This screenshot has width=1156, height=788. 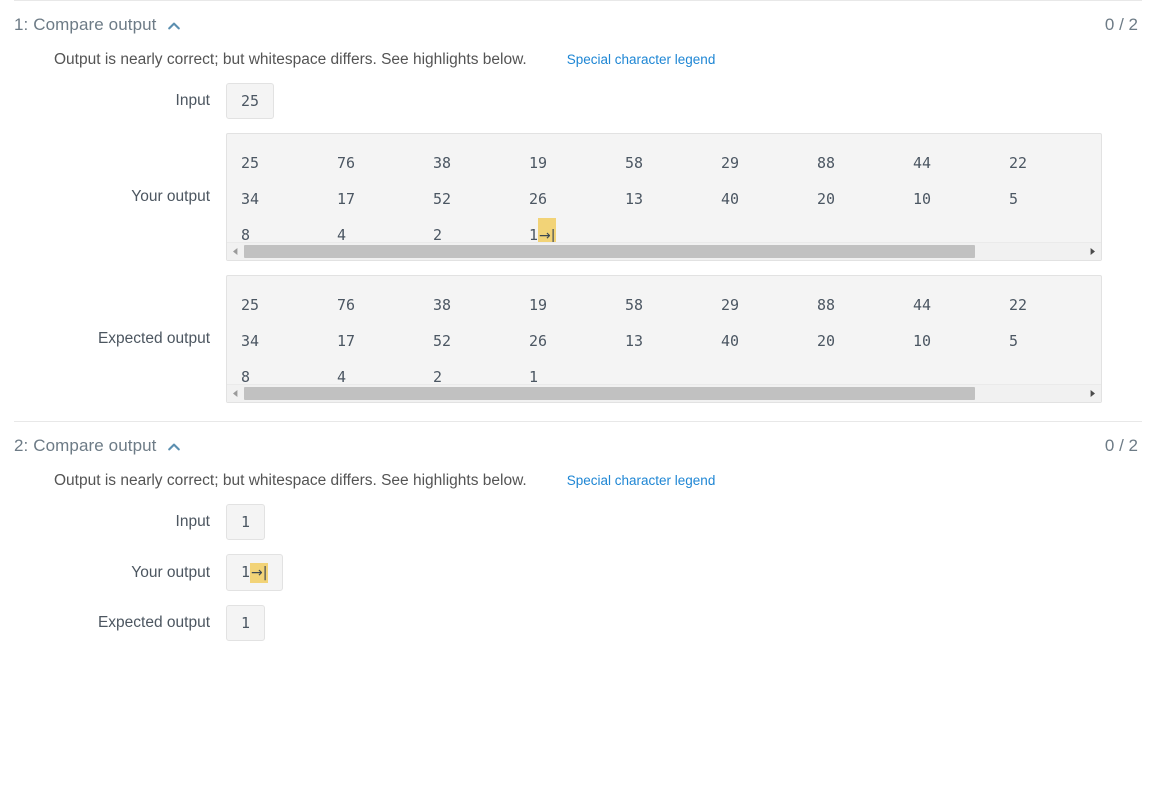 What do you see at coordinates (671, 341) in the screenshot?
I see `output-line: 34 17 52 26 13 40 20 10 5` at bounding box center [671, 341].